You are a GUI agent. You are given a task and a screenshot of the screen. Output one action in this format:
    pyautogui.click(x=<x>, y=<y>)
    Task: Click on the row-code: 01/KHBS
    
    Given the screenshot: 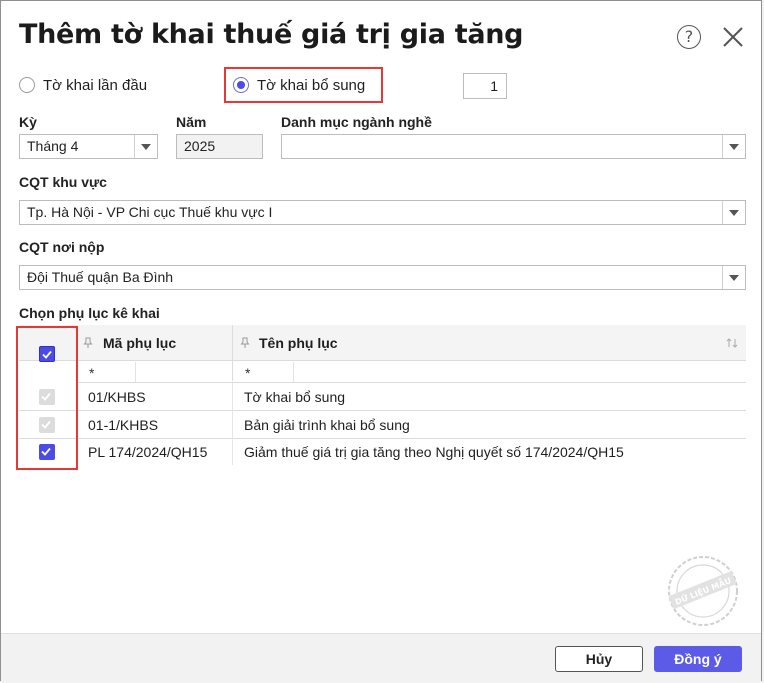 What is the action you would take?
    pyautogui.click(x=117, y=397)
    